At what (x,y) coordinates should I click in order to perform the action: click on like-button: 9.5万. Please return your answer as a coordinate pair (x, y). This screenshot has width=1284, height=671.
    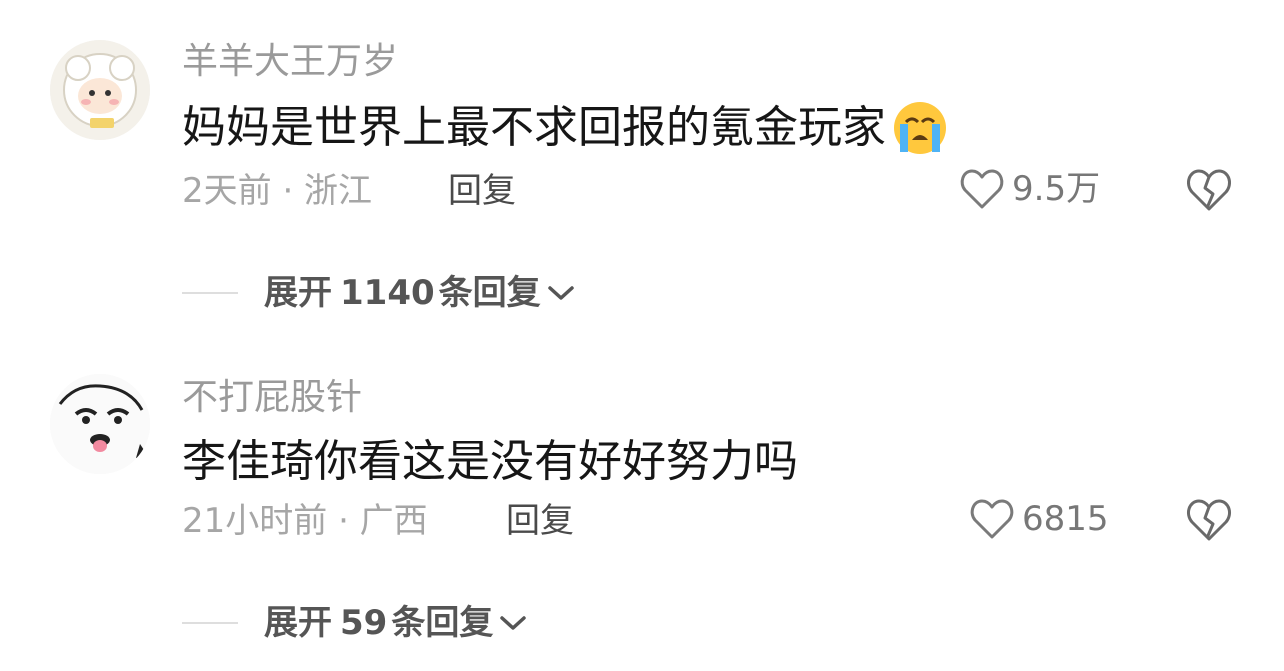
    Looking at the image, I should click on (1030, 189).